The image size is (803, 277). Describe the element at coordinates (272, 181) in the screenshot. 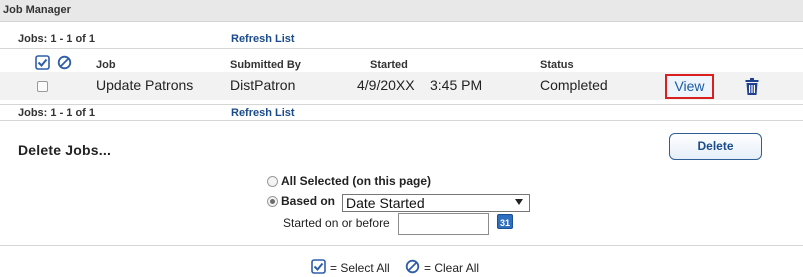

I see `radio-all-selected` at that location.